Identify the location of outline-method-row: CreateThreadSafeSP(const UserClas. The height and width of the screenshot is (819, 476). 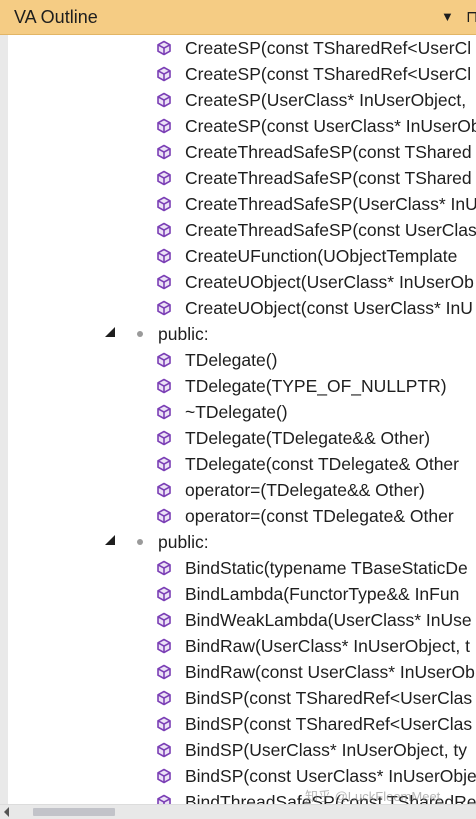
(242, 230).